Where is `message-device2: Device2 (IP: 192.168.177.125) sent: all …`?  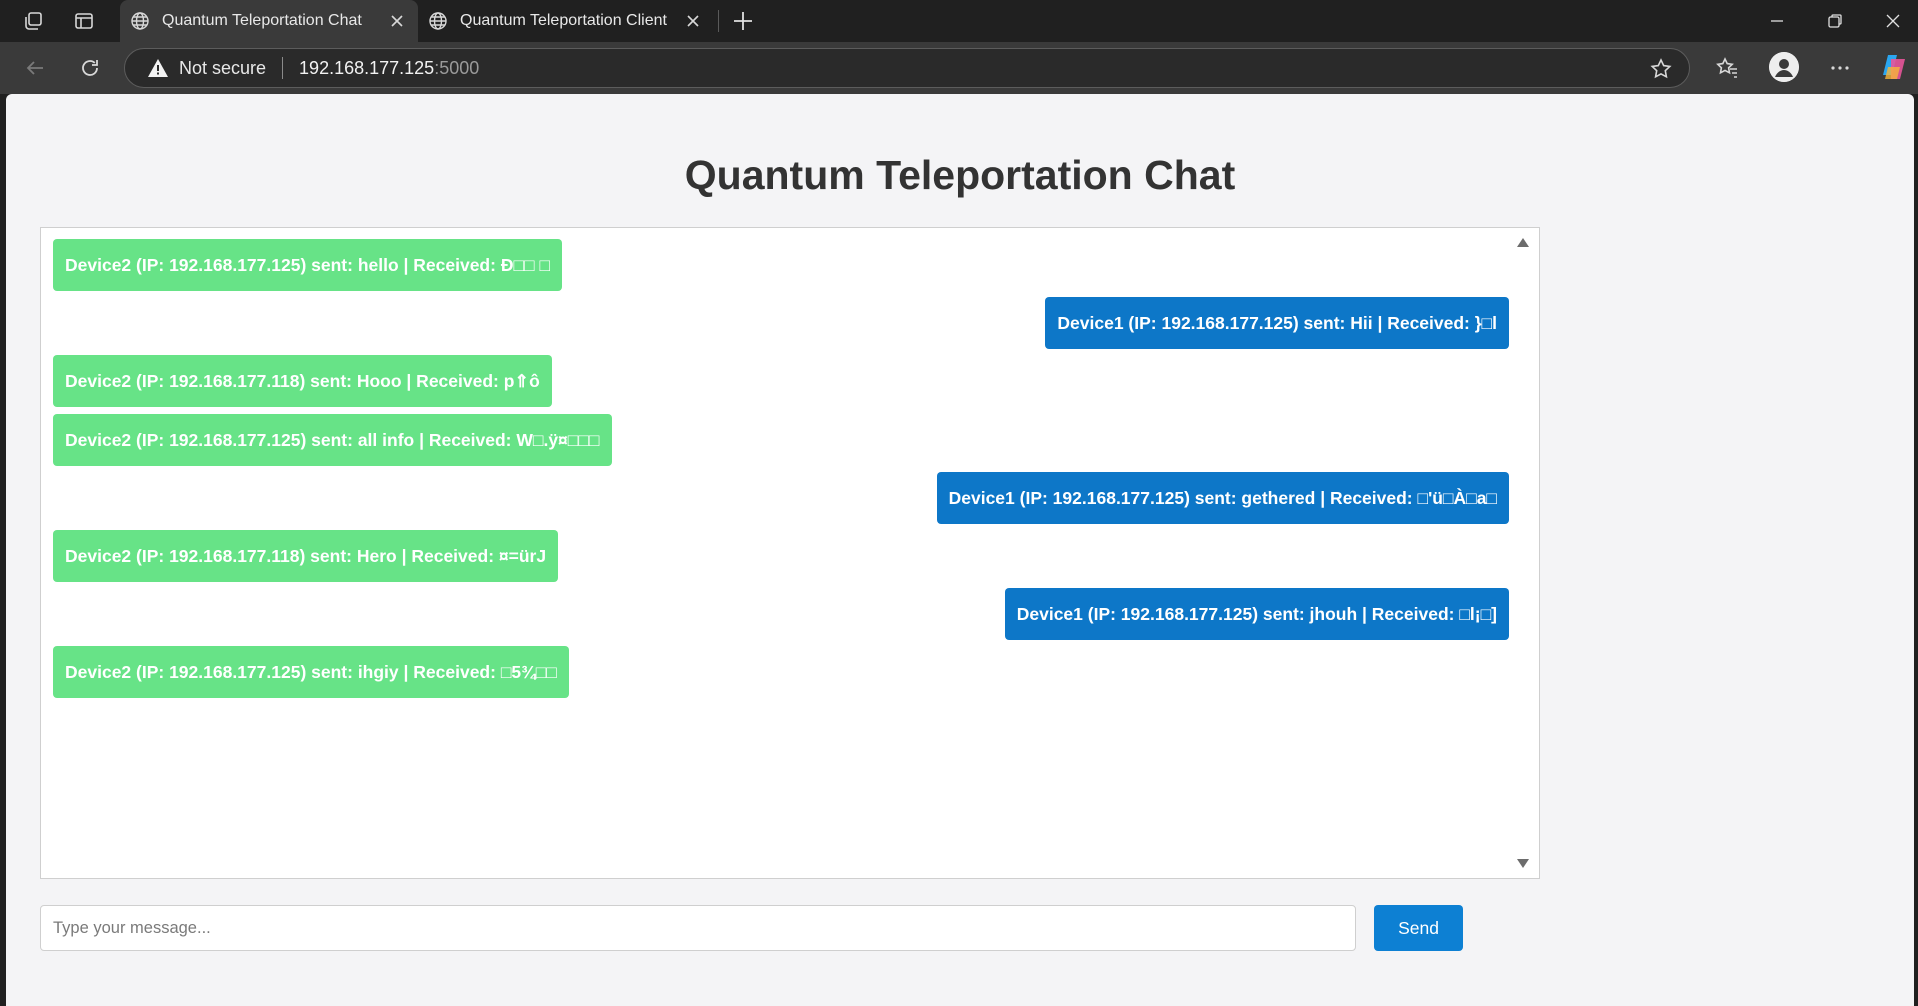 message-device2: Device2 (IP: 192.168.177.125) sent: all … is located at coordinates (332, 440).